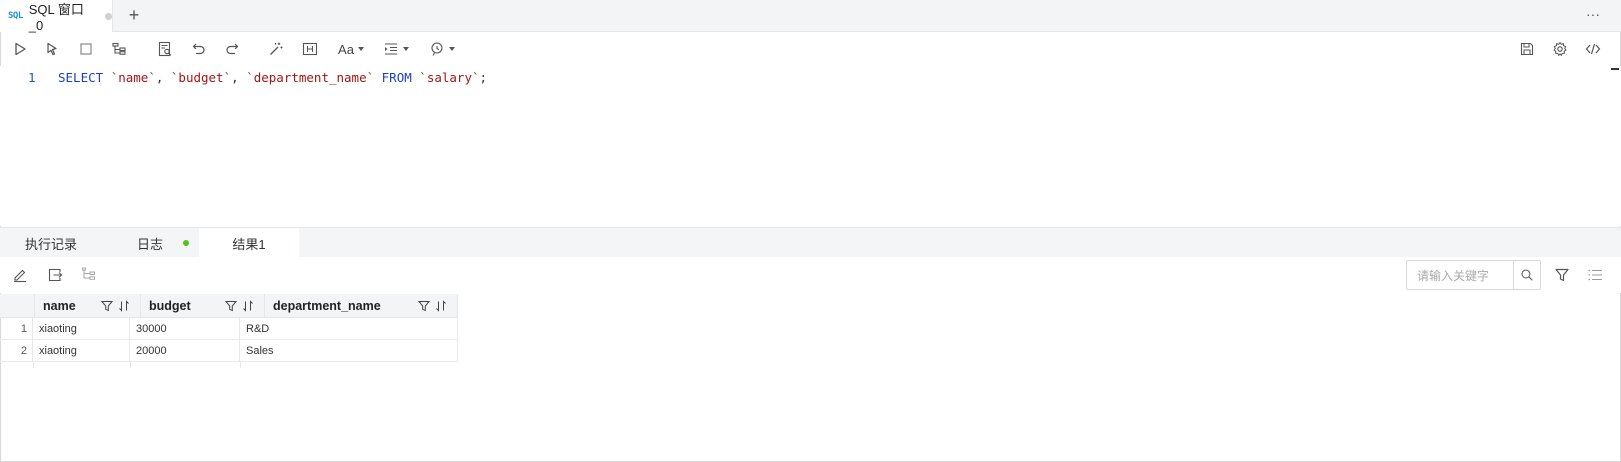 This screenshot has width=1621, height=462. Describe the element at coordinates (276, 49) in the screenshot. I see `format-wand-icon` at that location.